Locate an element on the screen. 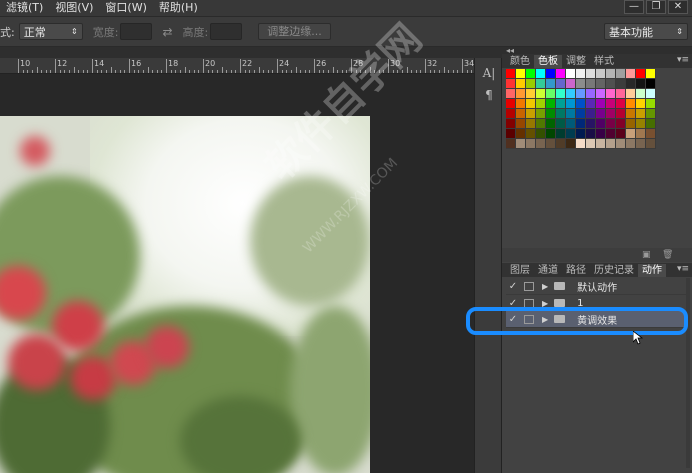  tab-adjustments: 调整 is located at coordinates (576, 61).